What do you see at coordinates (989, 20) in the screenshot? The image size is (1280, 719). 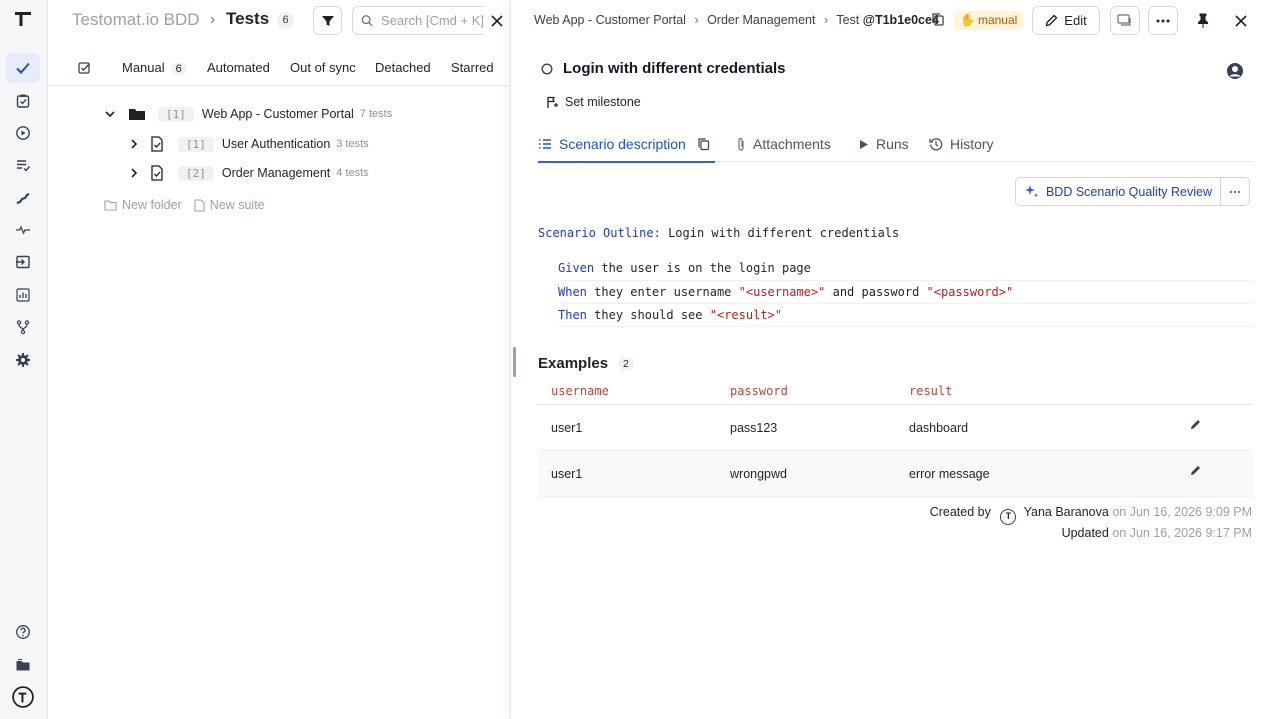 I see `manual-status-badge: ✋ manual` at bounding box center [989, 20].